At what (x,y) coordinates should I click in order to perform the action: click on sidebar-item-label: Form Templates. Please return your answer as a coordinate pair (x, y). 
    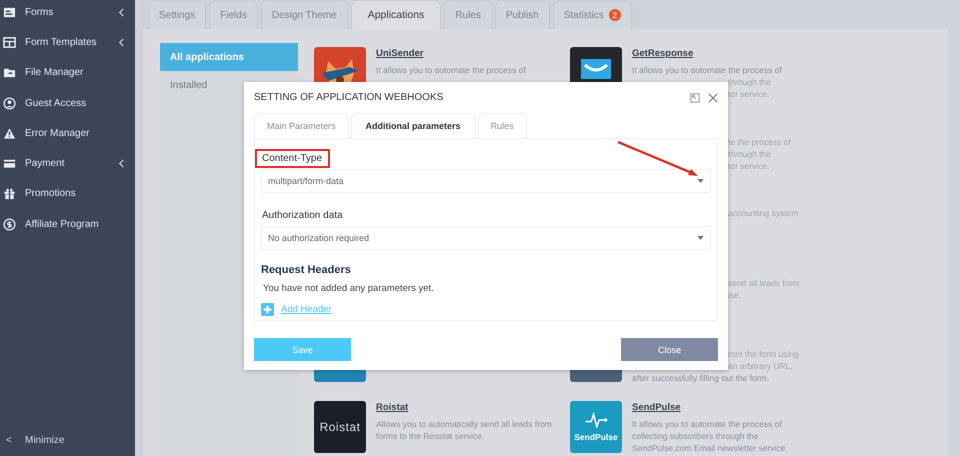
    Looking at the image, I should click on (61, 42).